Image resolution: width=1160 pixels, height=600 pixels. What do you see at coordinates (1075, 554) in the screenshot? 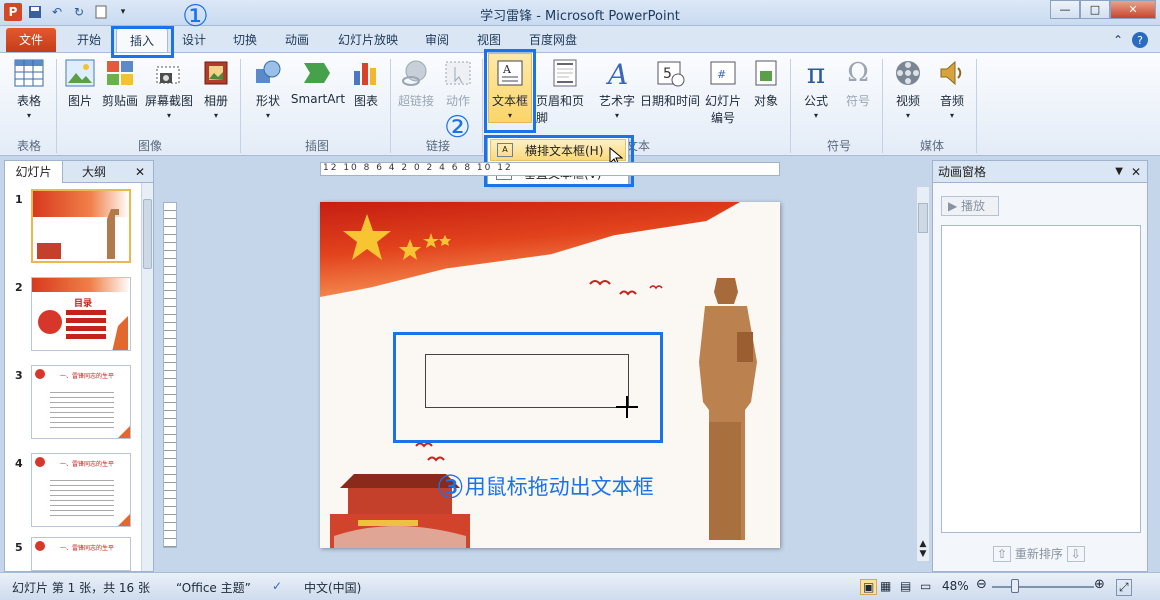
I see `move-down-icon: ⇩` at bounding box center [1075, 554].